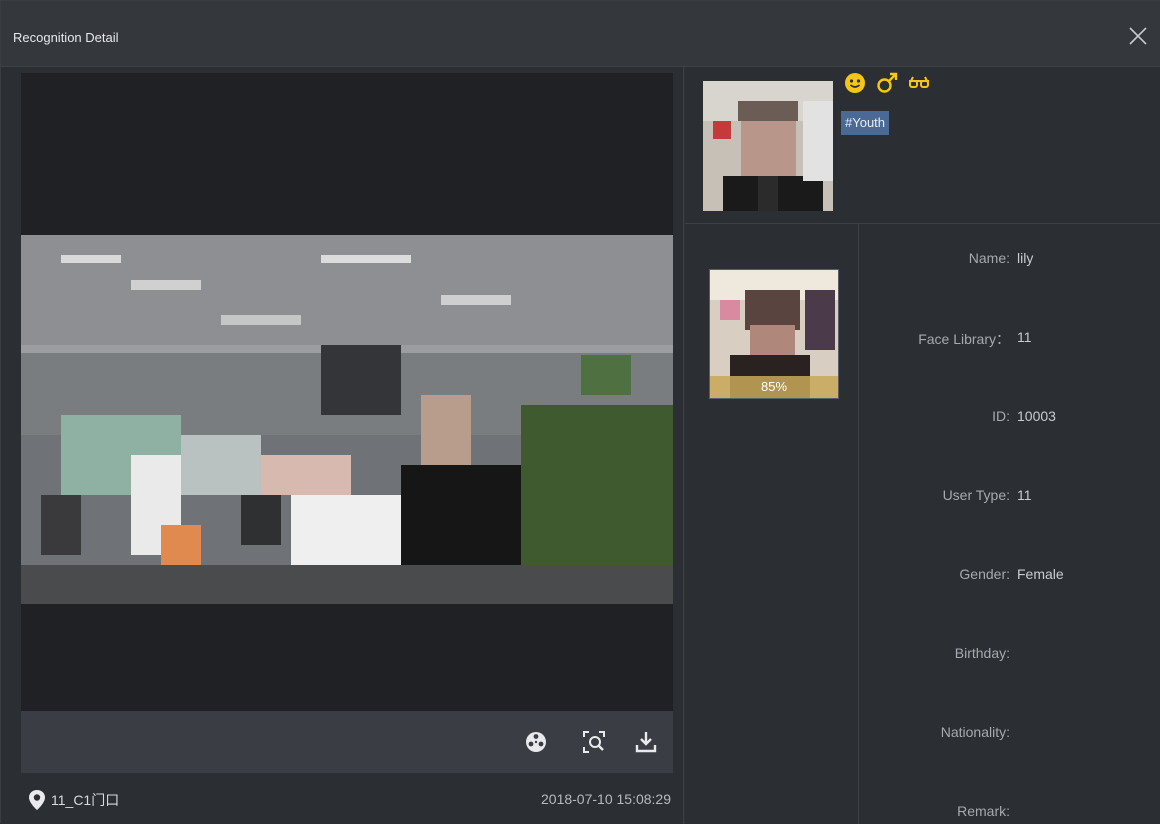 The image size is (1160, 824). What do you see at coordinates (774, 387) in the screenshot?
I see `similarity-badge: 85%` at bounding box center [774, 387].